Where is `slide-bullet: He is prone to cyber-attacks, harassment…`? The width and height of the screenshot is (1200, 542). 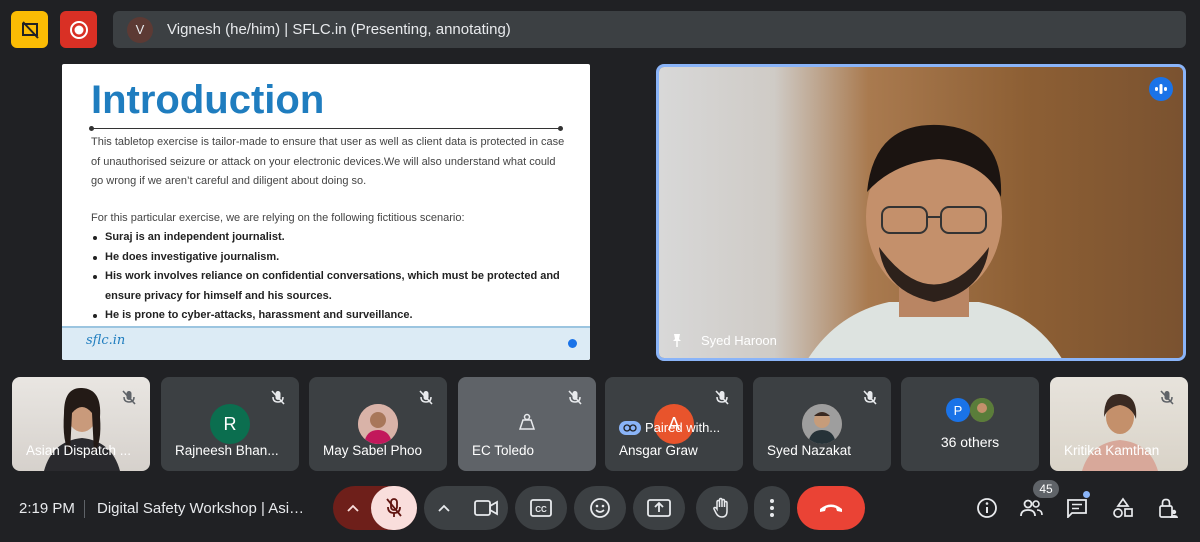
slide-bullet: He is prone to cyber-attacks, harassment… is located at coordinates (328, 316).